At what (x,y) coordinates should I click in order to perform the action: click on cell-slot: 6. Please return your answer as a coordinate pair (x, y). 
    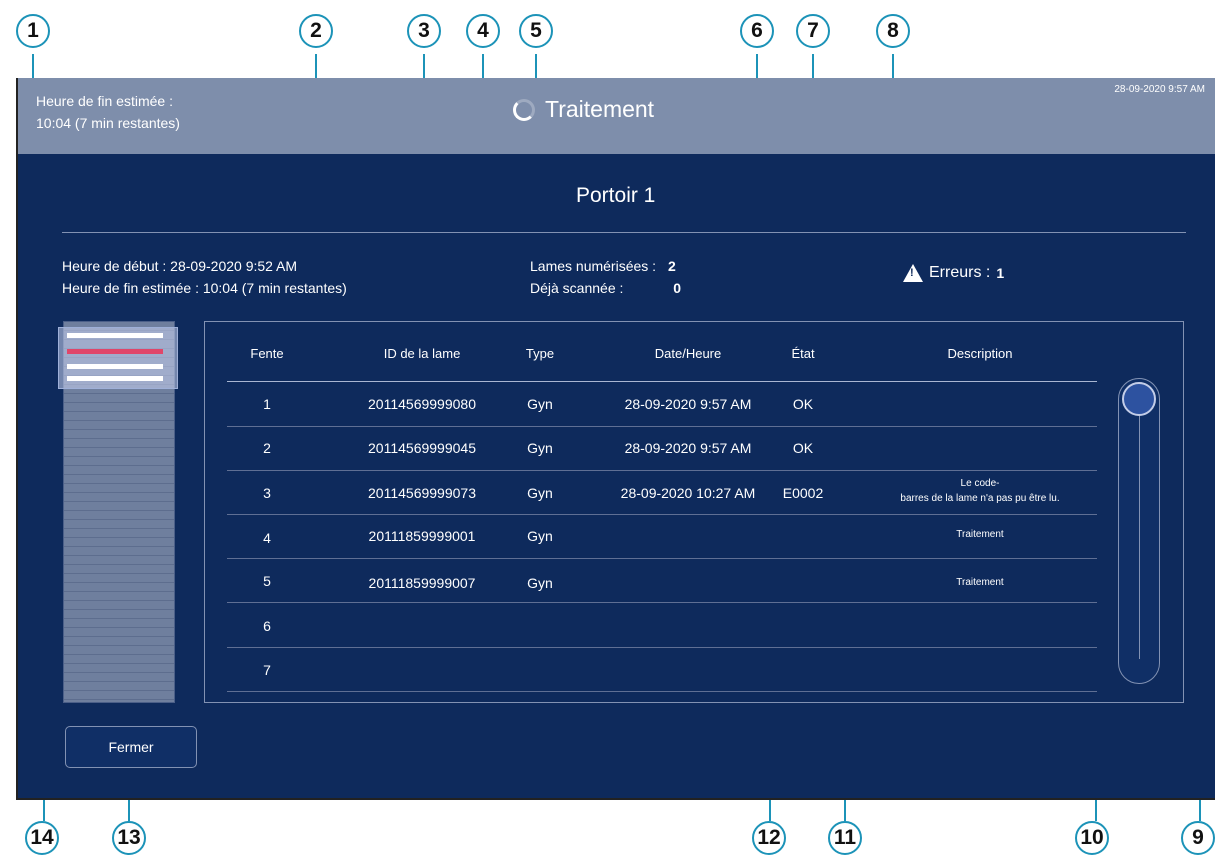
    Looking at the image, I should click on (267, 626).